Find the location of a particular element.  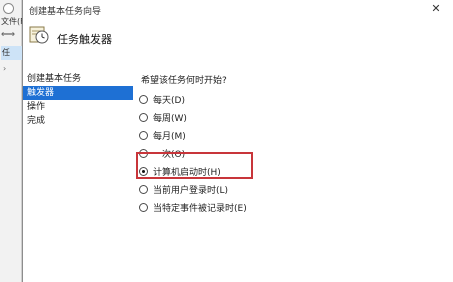

tree-item-task-scheduler: 任 is located at coordinates (11, 53).